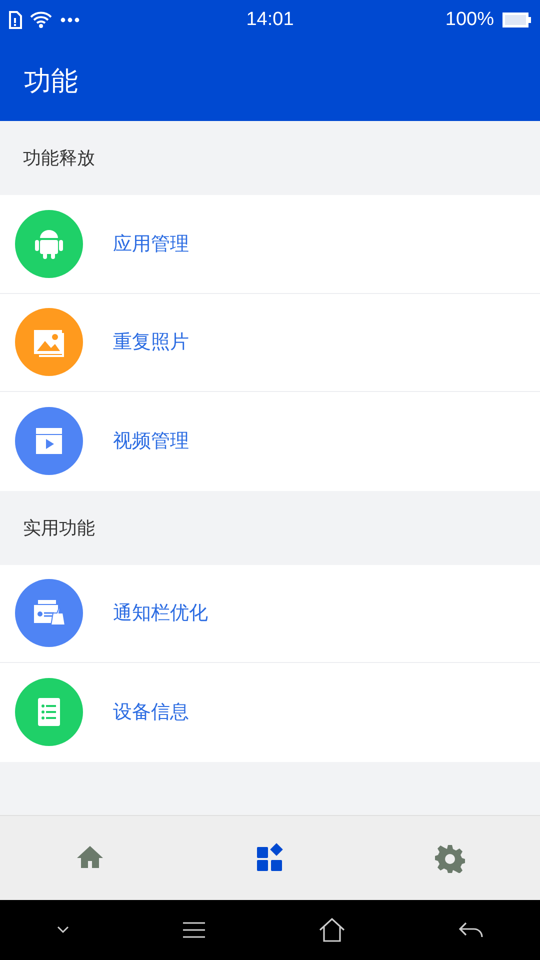 The height and width of the screenshot is (960, 540). What do you see at coordinates (331, 930) in the screenshot?
I see `home-icon` at bounding box center [331, 930].